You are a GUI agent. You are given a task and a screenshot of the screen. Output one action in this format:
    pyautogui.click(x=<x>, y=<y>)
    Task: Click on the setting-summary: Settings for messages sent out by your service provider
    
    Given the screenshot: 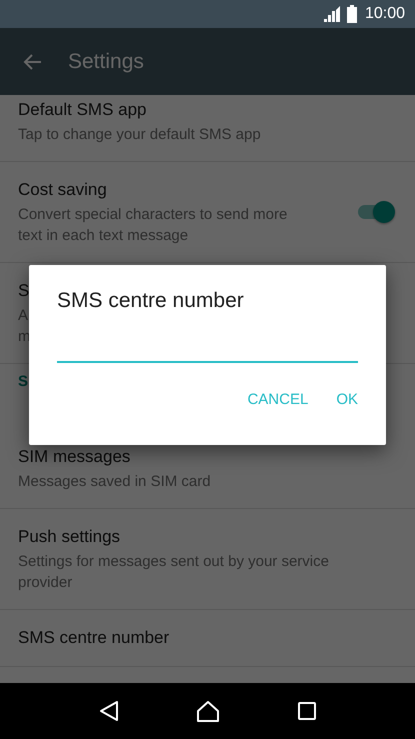 What is the action you would take?
    pyautogui.click(x=174, y=572)
    